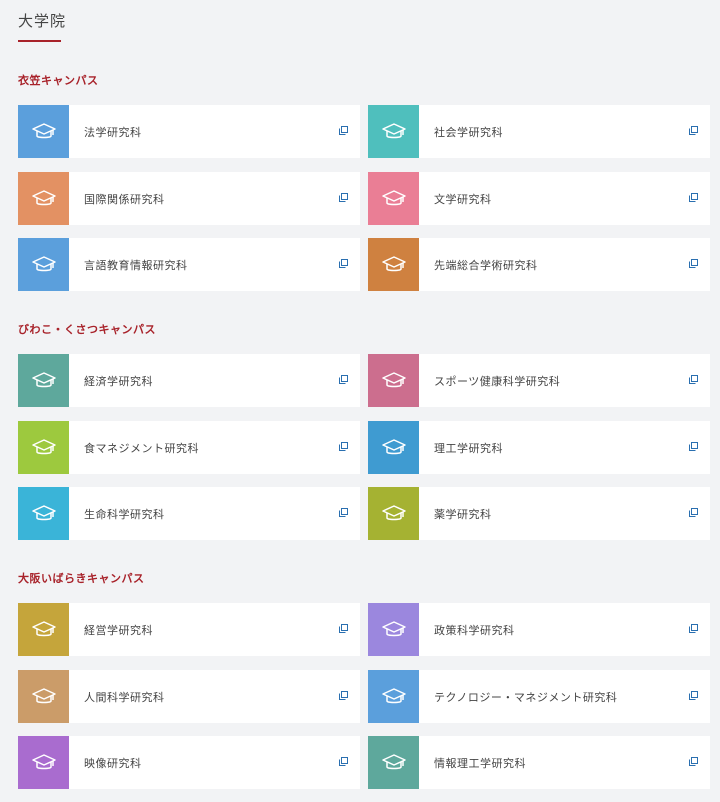 The height and width of the screenshot is (802, 720). I want to click on card-label: 情報理工学研究科, so click(480, 763).